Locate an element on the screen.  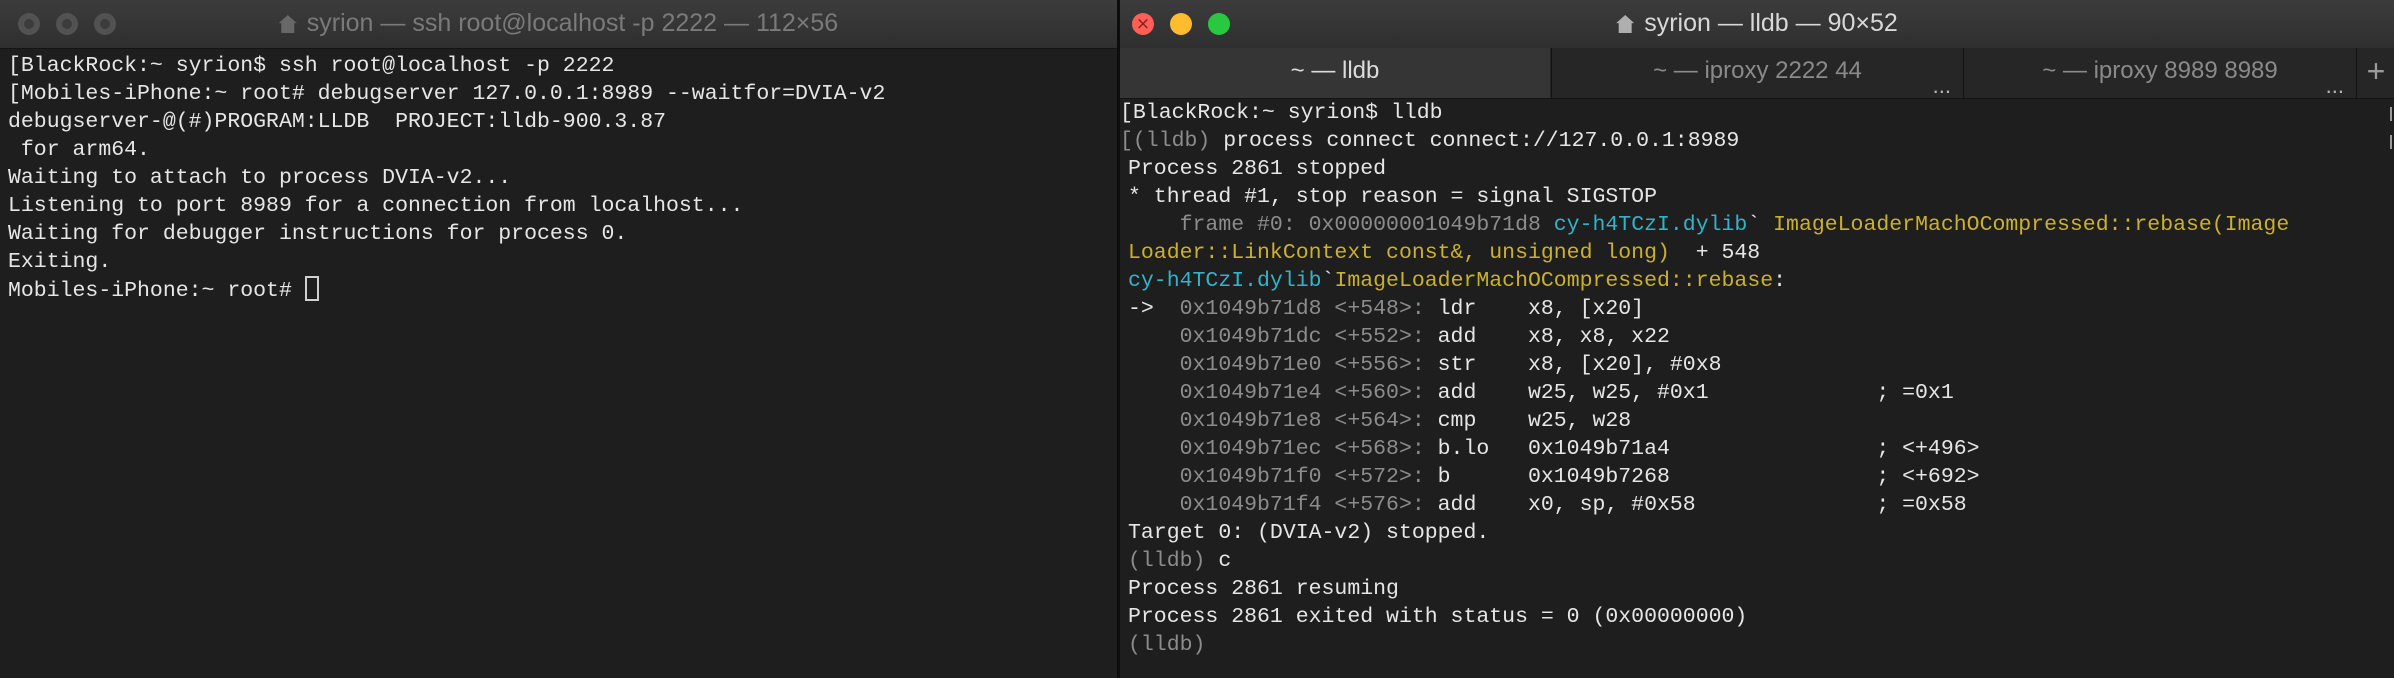
tab-label: ~ — iproxy 8989 8989 is located at coordinates (2160, 70).